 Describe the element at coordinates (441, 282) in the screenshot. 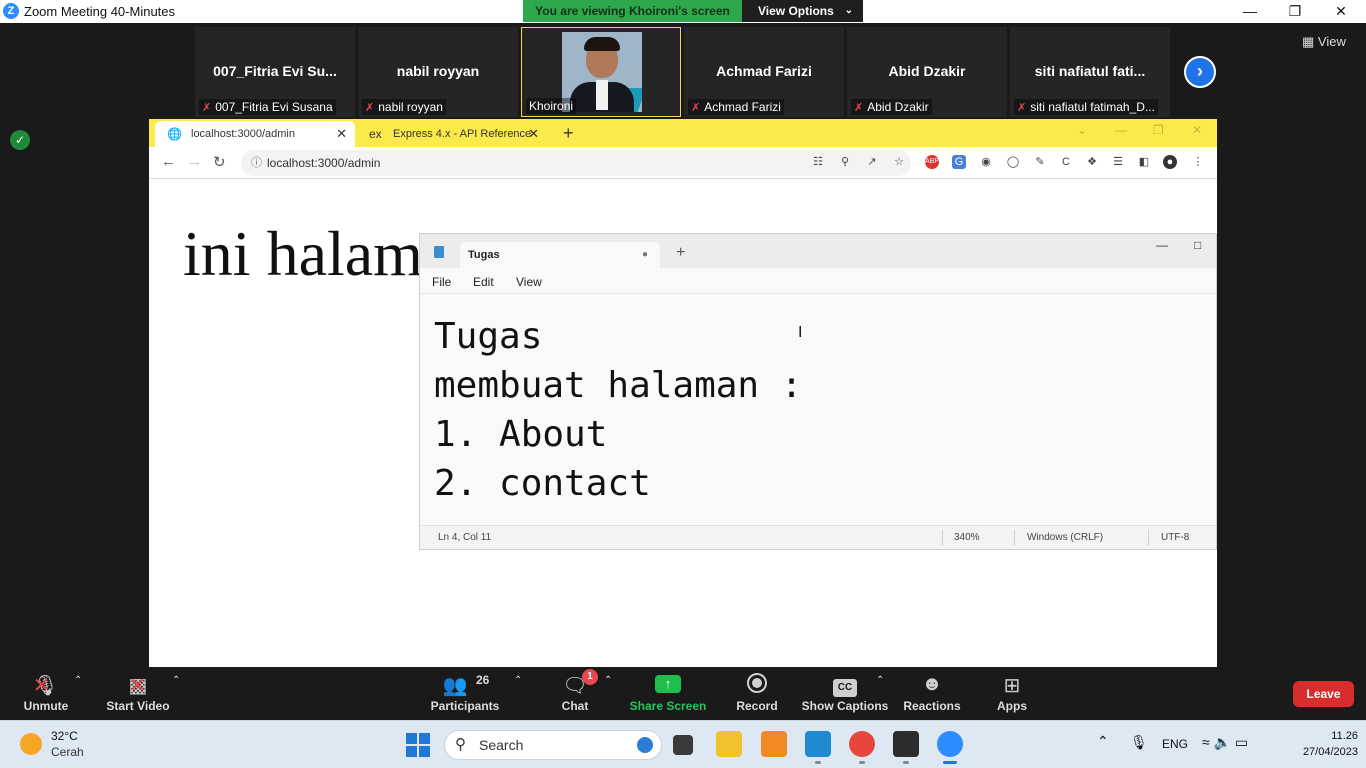

I see `menu-file: File` at that location.